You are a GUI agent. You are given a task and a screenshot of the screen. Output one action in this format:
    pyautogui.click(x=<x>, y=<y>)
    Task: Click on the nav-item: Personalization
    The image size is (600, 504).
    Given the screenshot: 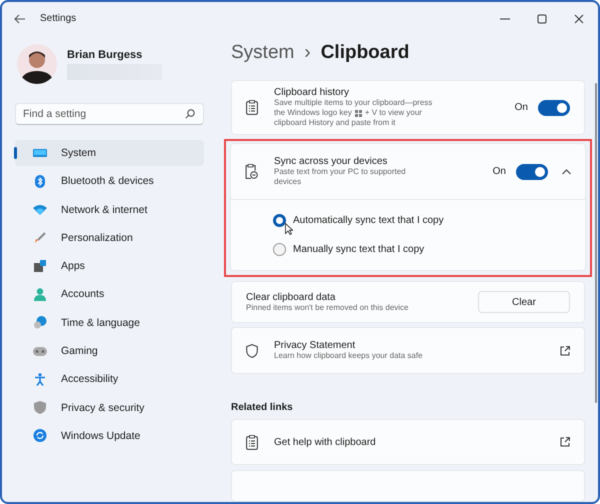 What is the action you would take?
    pyautogui.click(x=109, y=237)
    